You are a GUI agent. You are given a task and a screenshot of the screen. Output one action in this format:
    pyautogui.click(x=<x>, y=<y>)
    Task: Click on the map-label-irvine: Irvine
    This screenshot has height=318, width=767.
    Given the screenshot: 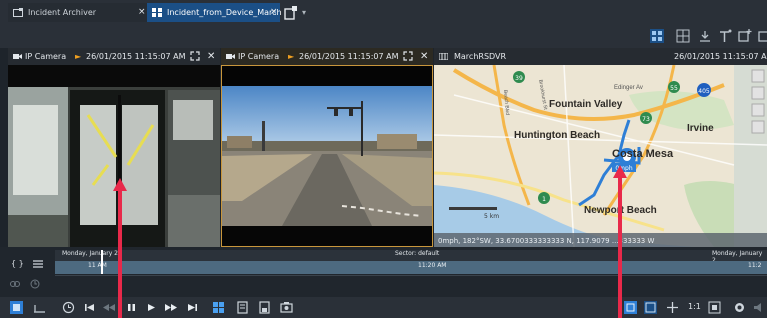 What is the action you would take?
    pyautogui.click(x=700, y=128)
    